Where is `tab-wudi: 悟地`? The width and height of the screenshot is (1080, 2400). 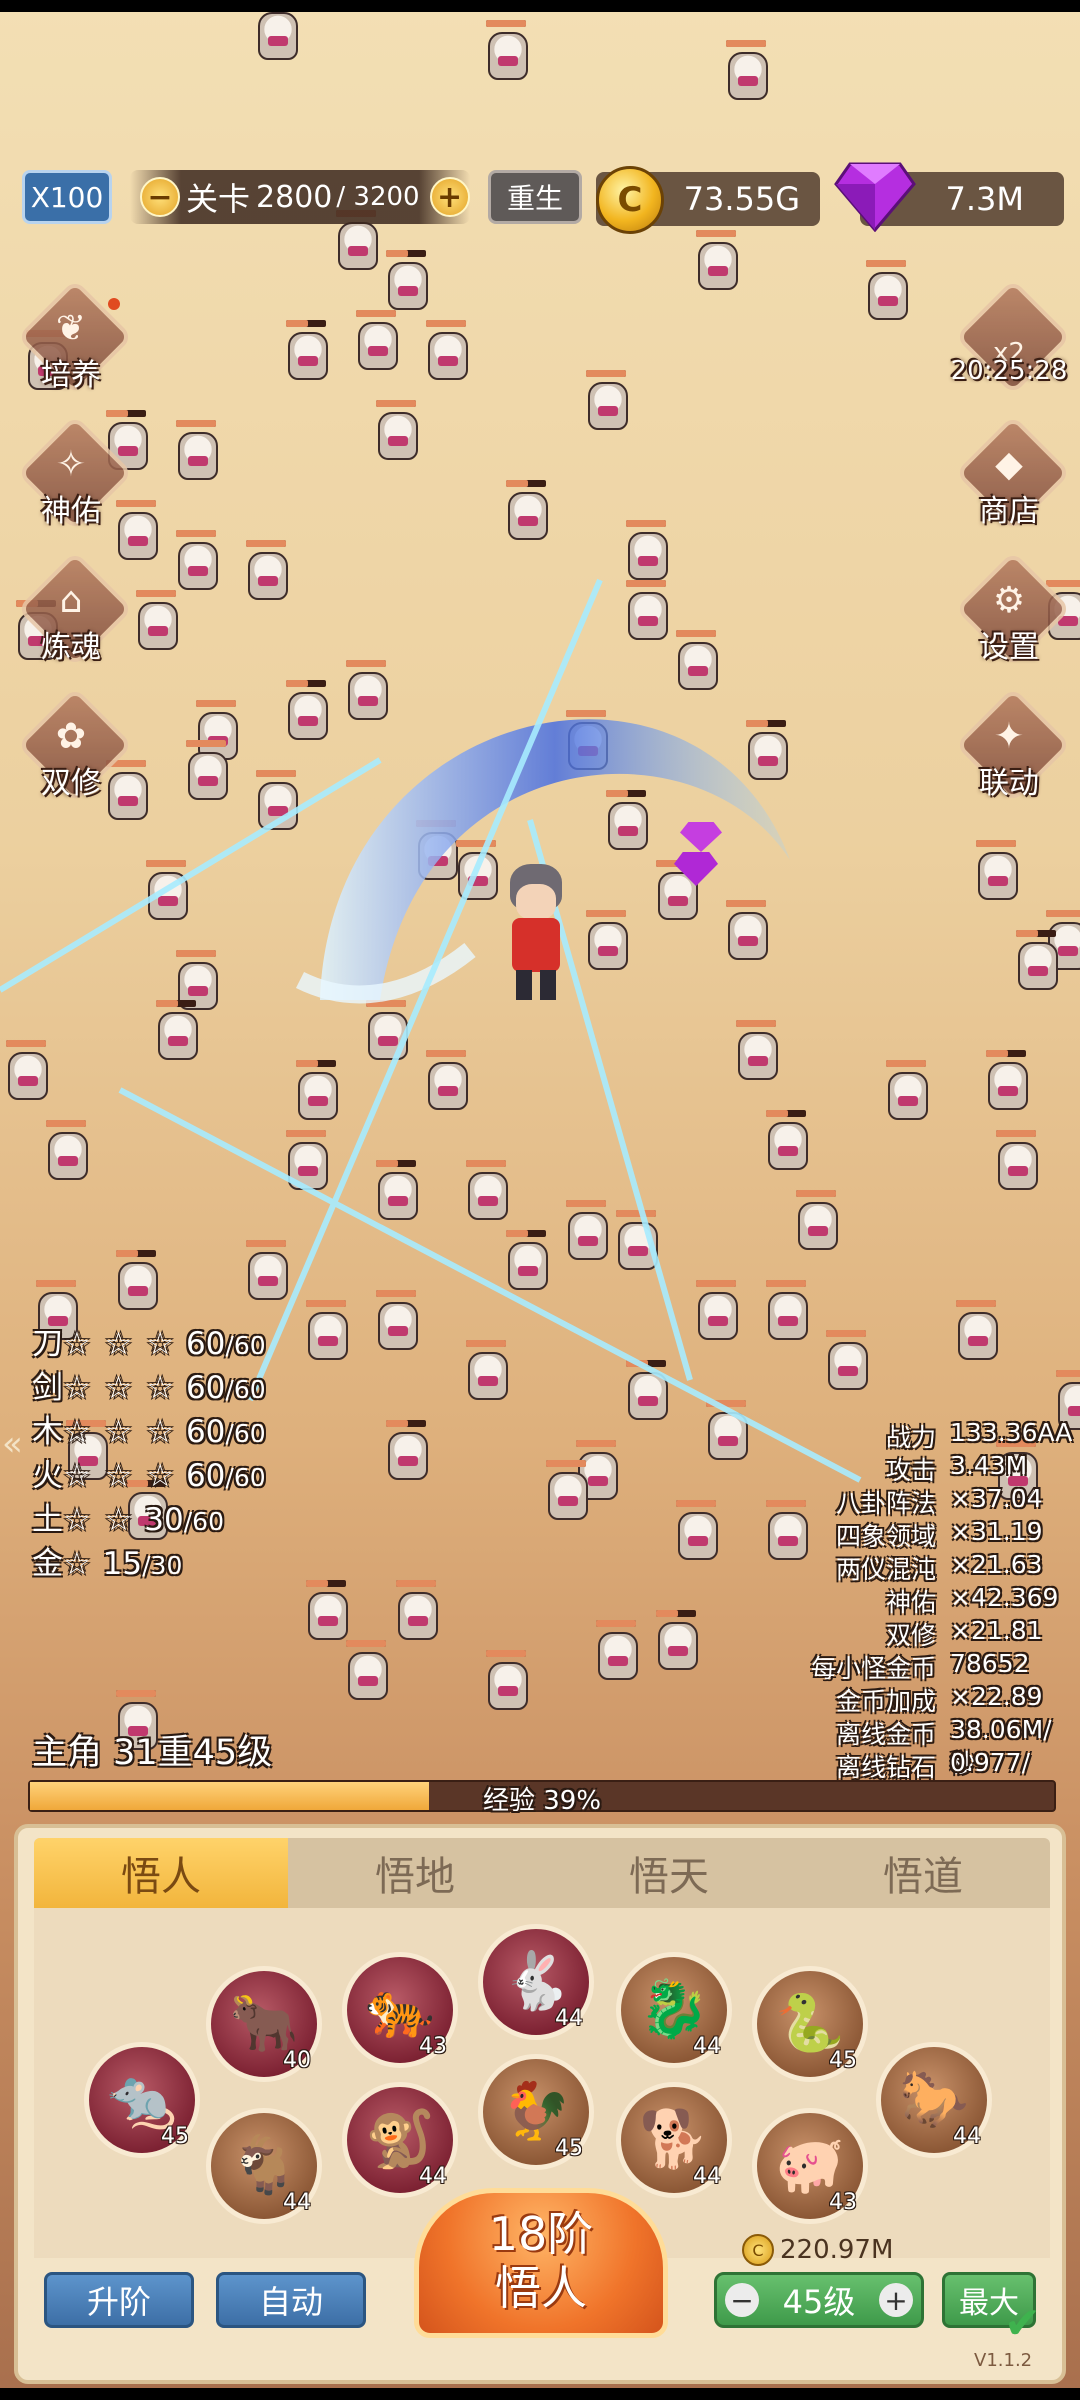
tab-wudi: 悟地 is located at coordinates (415, 1873).